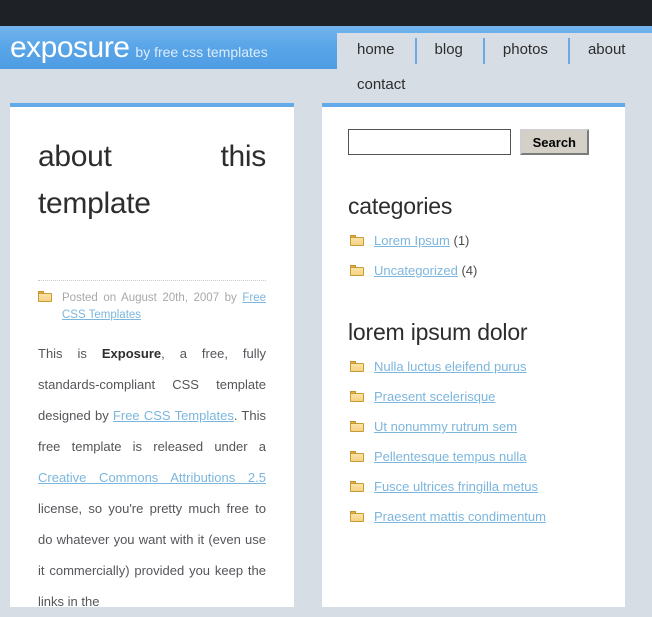  What do you see at coordinates (473, 241) in the screenshot?
I see `list-item: Lorem Ipsum (1)` at bounding box center [473, 241].